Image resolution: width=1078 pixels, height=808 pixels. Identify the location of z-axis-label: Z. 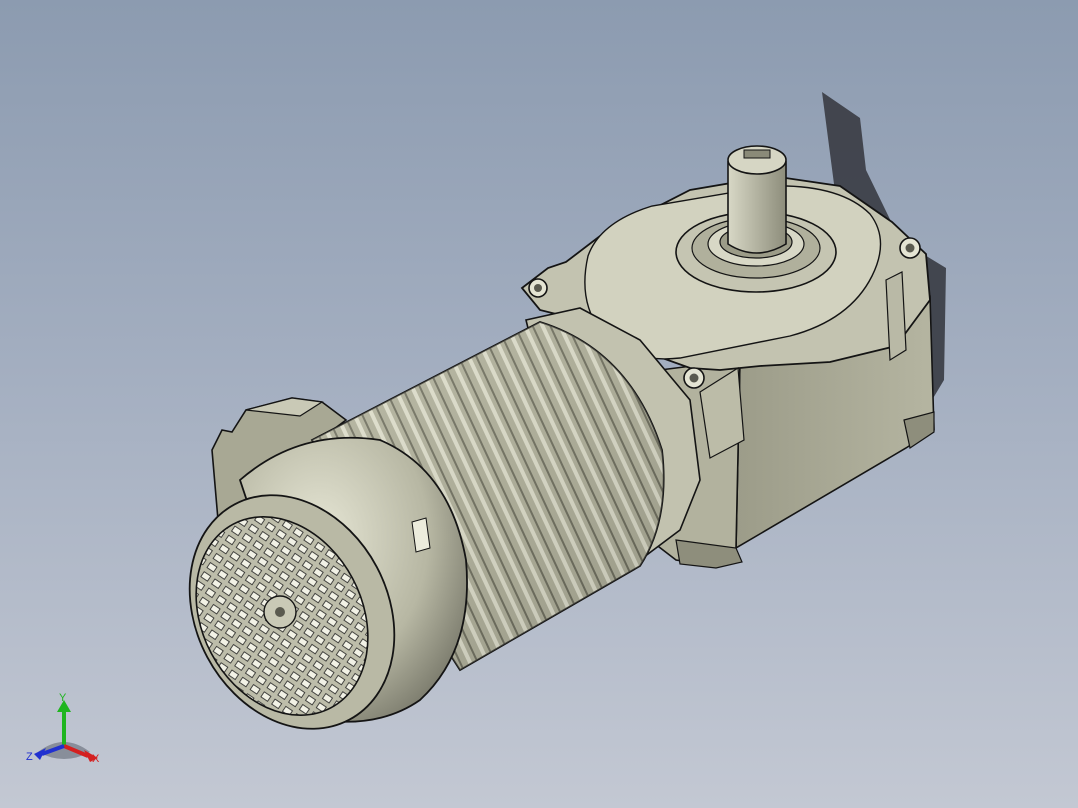
(29, 757).